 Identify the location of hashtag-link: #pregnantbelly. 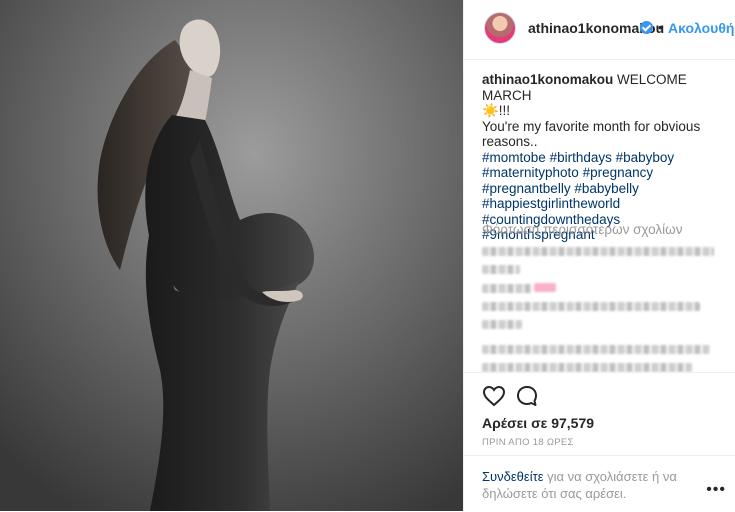
(526, 188).